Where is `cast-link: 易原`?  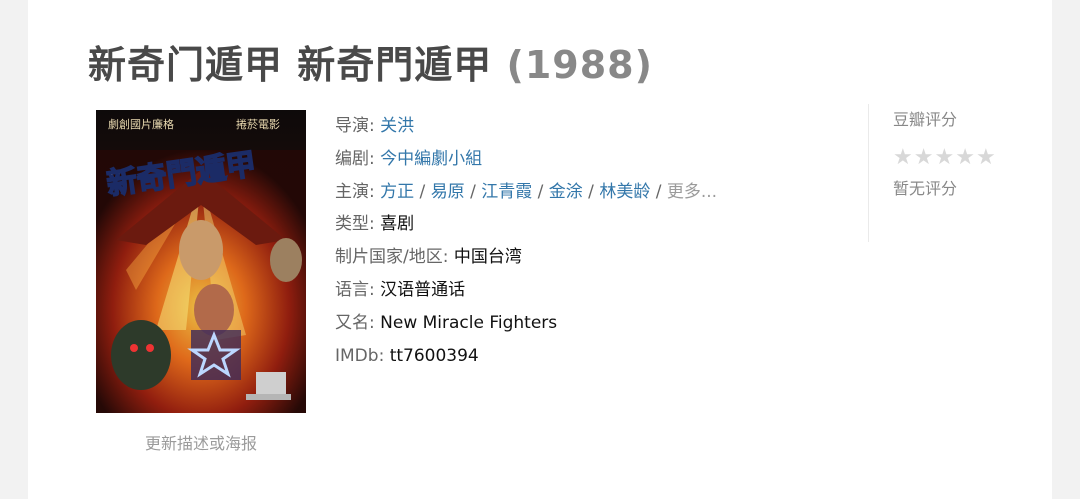 cast-link: 易原 is located at coordinates (448, 192).